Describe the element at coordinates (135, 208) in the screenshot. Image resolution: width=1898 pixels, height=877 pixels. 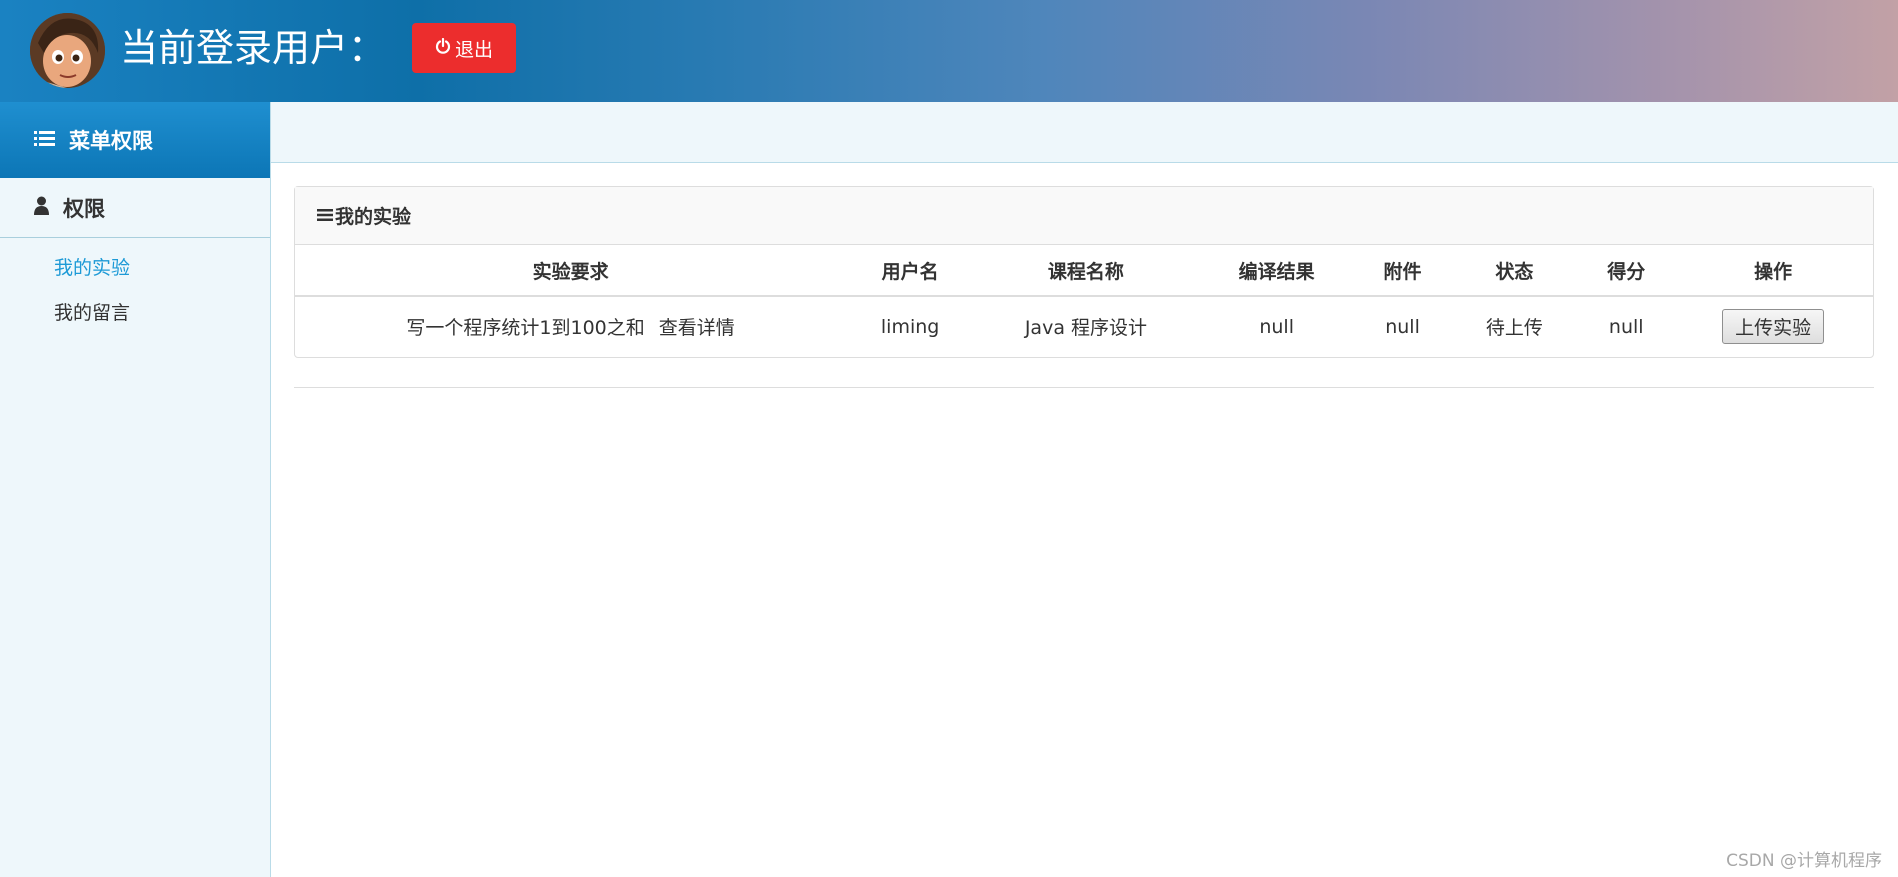
I see `permissions-group-header: 权限` at that location.